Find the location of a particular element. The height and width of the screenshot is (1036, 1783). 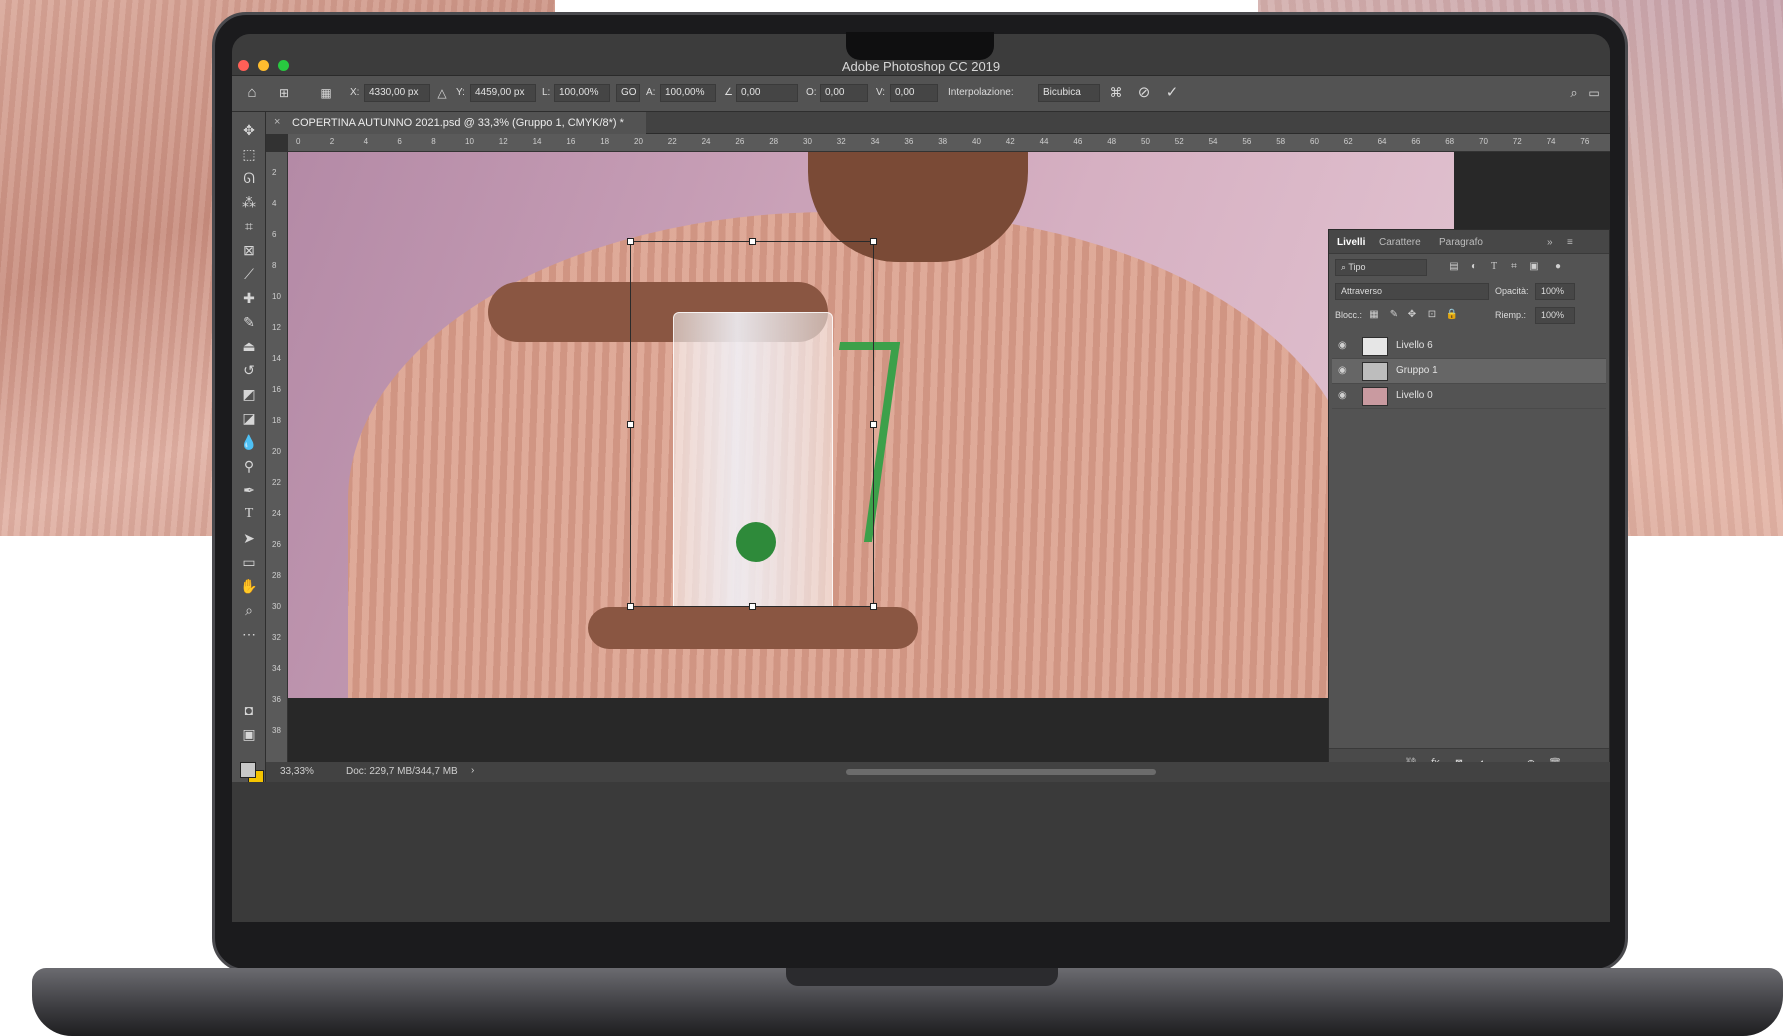

lock-row: Blocc.: ▦ ✎ ✥ ⊡ 🔒 Riemp.: 100% is located at coordinates (1469, 316).